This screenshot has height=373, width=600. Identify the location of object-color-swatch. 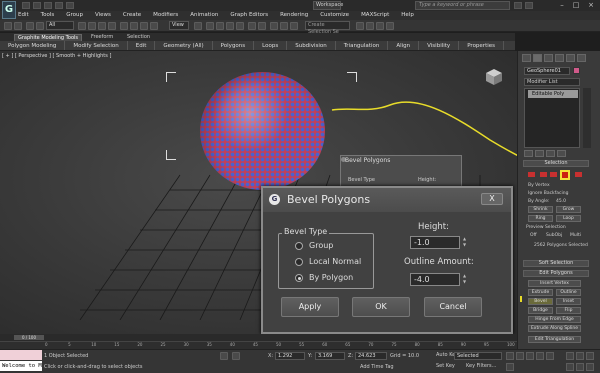
(576, 70).